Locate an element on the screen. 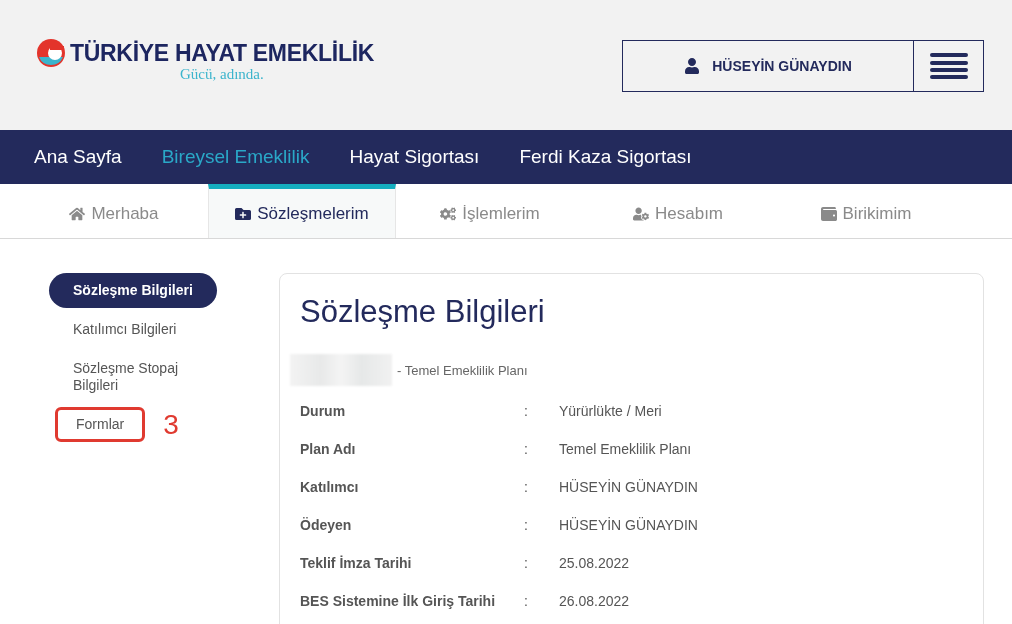  field-label: Teklif İmza Tarihi is located at coordinates (356, 563).